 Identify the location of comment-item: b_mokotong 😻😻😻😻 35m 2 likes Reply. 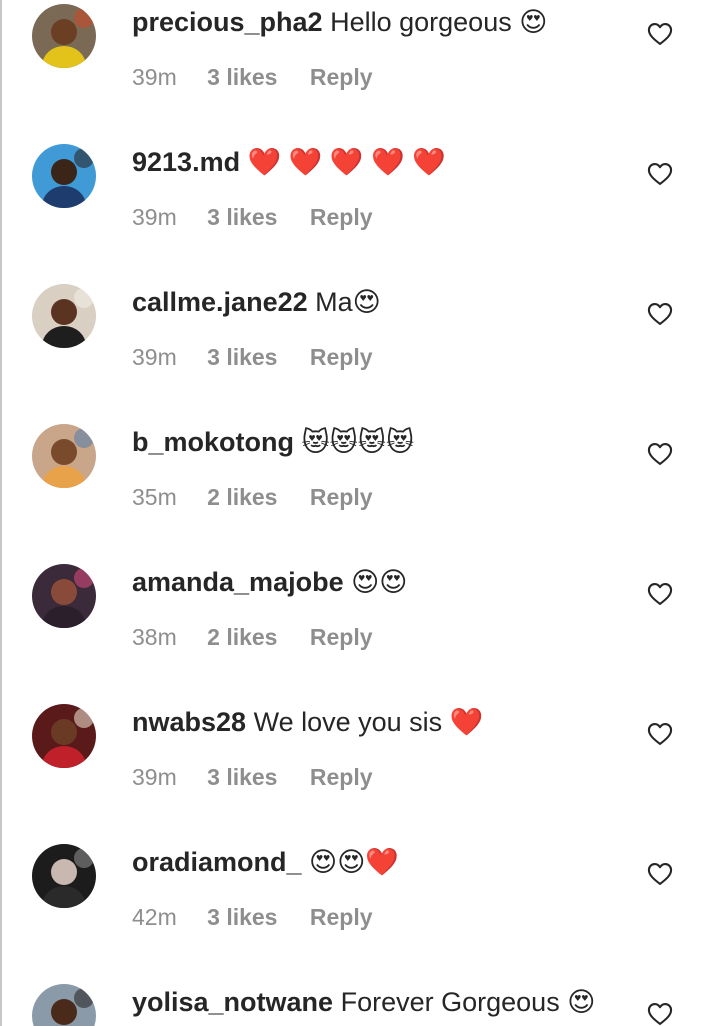
(360, 490).